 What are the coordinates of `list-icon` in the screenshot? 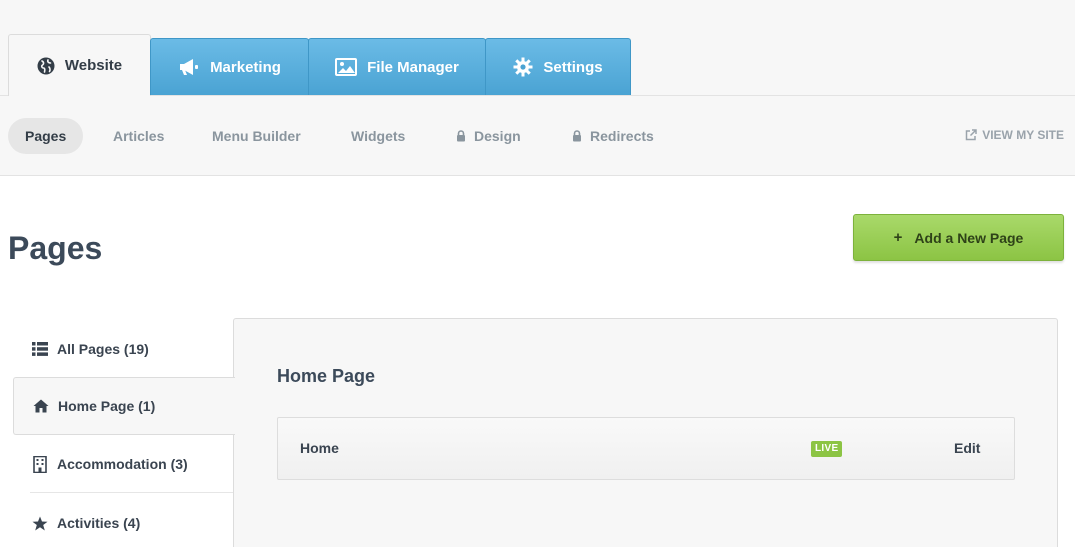 It's located at (40, 349).